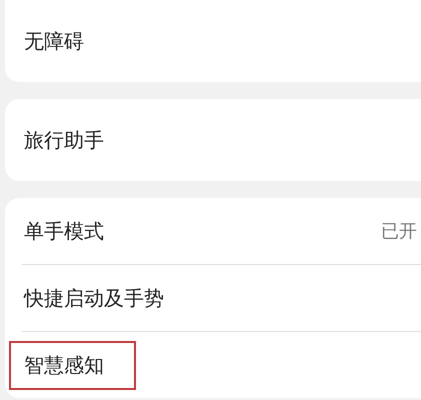 The image size is (421, 400). What do you see at coordinates (64, 231) in the screenshot?
I see `setting-label: 单手模式` at bounding box center [64, 231].